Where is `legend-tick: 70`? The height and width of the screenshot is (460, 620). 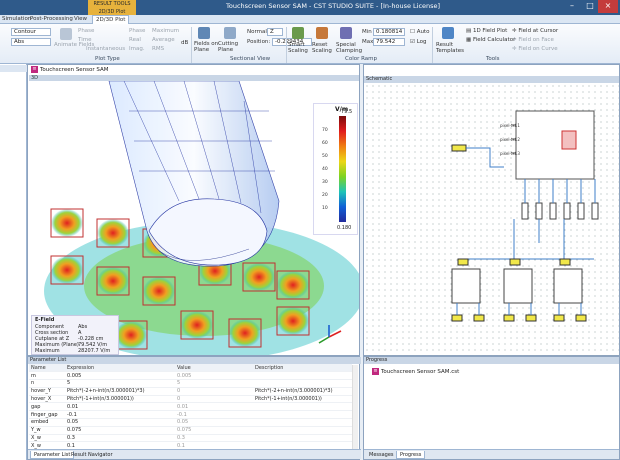 legend-tick: 70 is located at coordinates (325, 130).